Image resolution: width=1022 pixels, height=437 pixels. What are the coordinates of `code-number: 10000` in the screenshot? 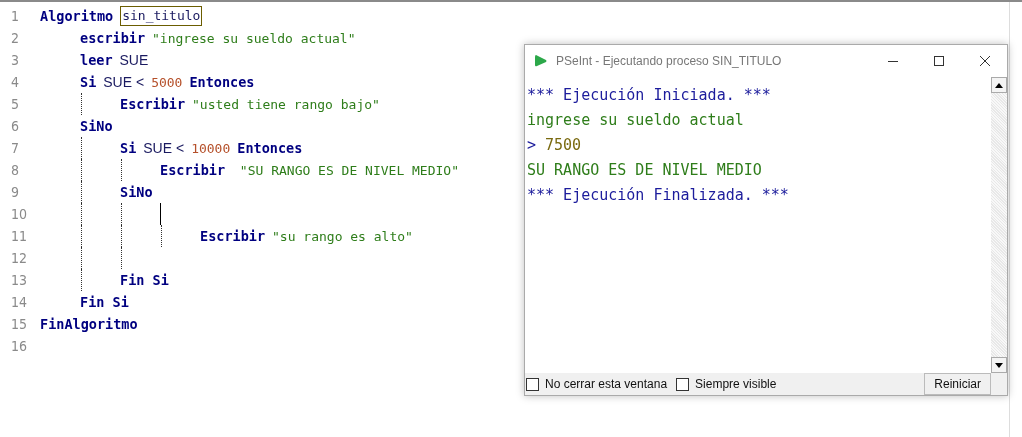 It's located at (211, 148).